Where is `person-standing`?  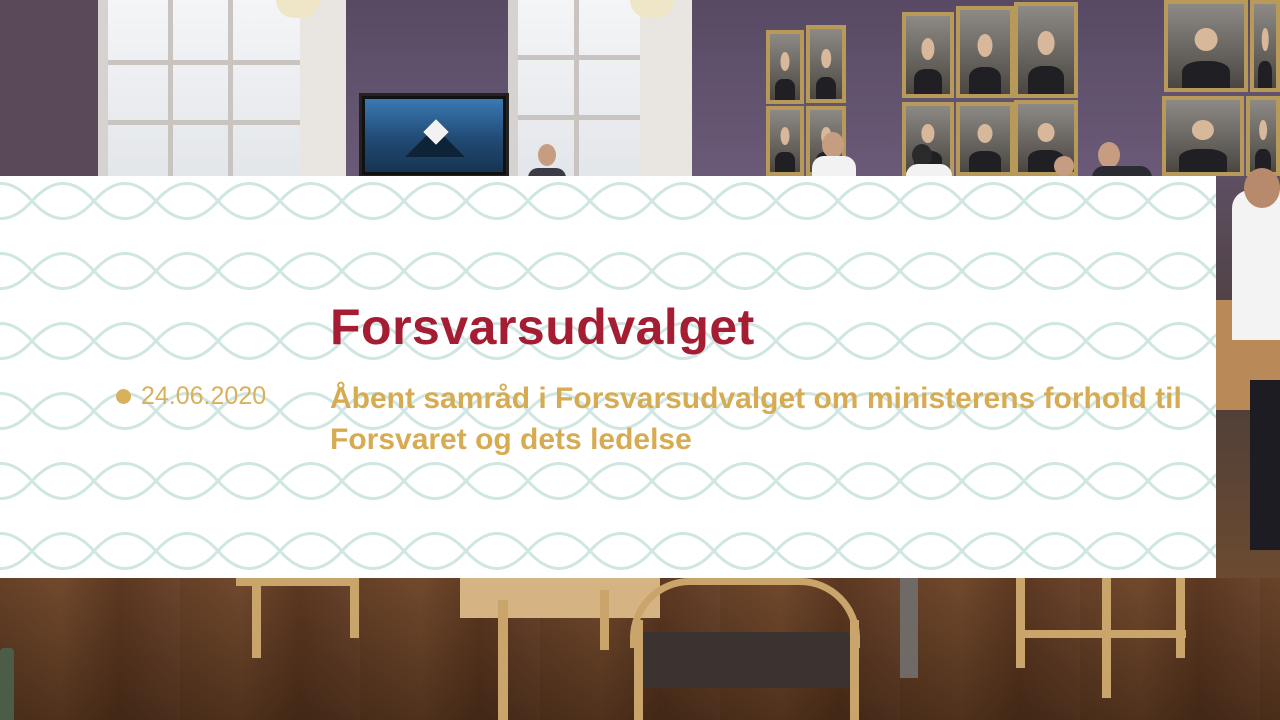
person-standing is located at coordinates (1256, 265).